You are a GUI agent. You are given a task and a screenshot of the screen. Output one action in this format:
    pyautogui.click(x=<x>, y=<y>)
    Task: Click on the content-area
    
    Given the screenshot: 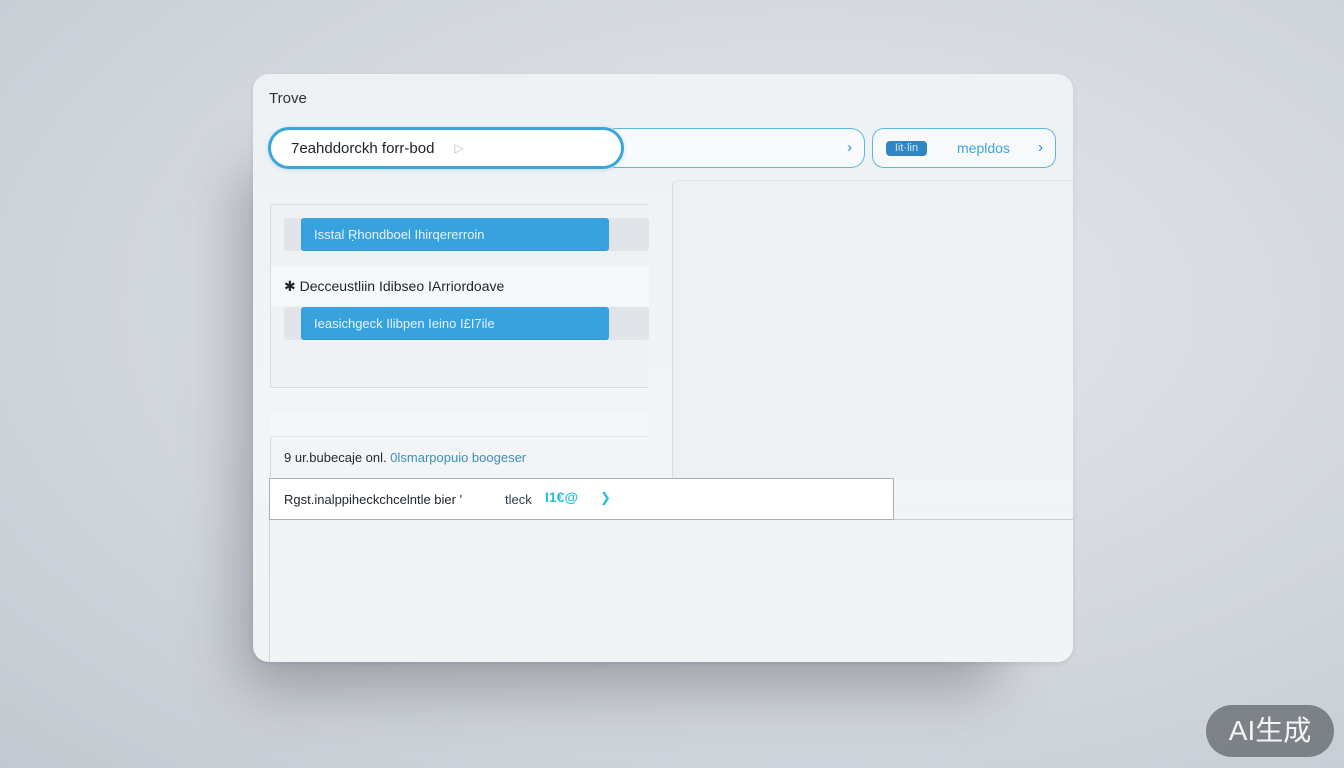 What is the action you would take?
    pyautogui.click(x=671, y=591)
    